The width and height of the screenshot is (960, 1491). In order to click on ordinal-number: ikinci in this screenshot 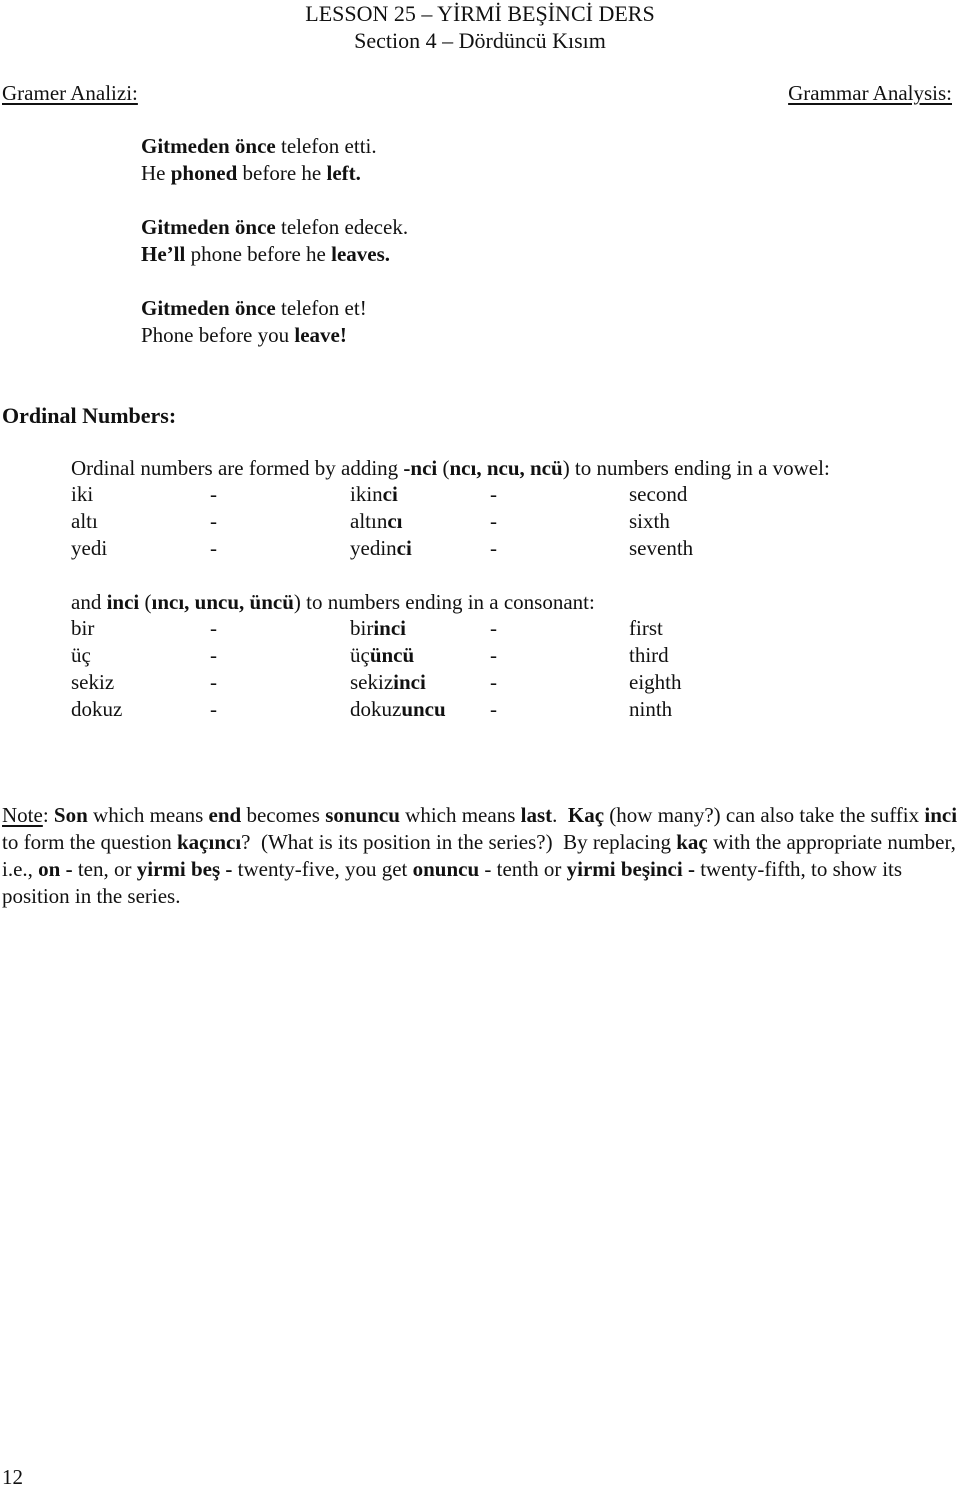, I will do `click(374, 494)`.